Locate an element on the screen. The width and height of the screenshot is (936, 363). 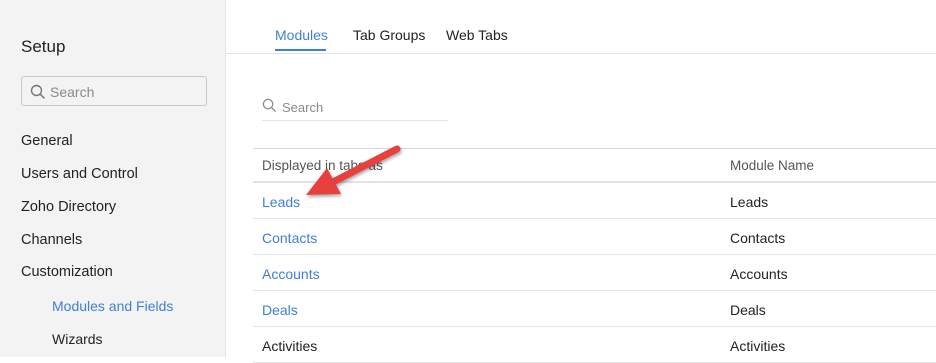
table-row: Accounts Accounts is located at coordinates (594, 273).